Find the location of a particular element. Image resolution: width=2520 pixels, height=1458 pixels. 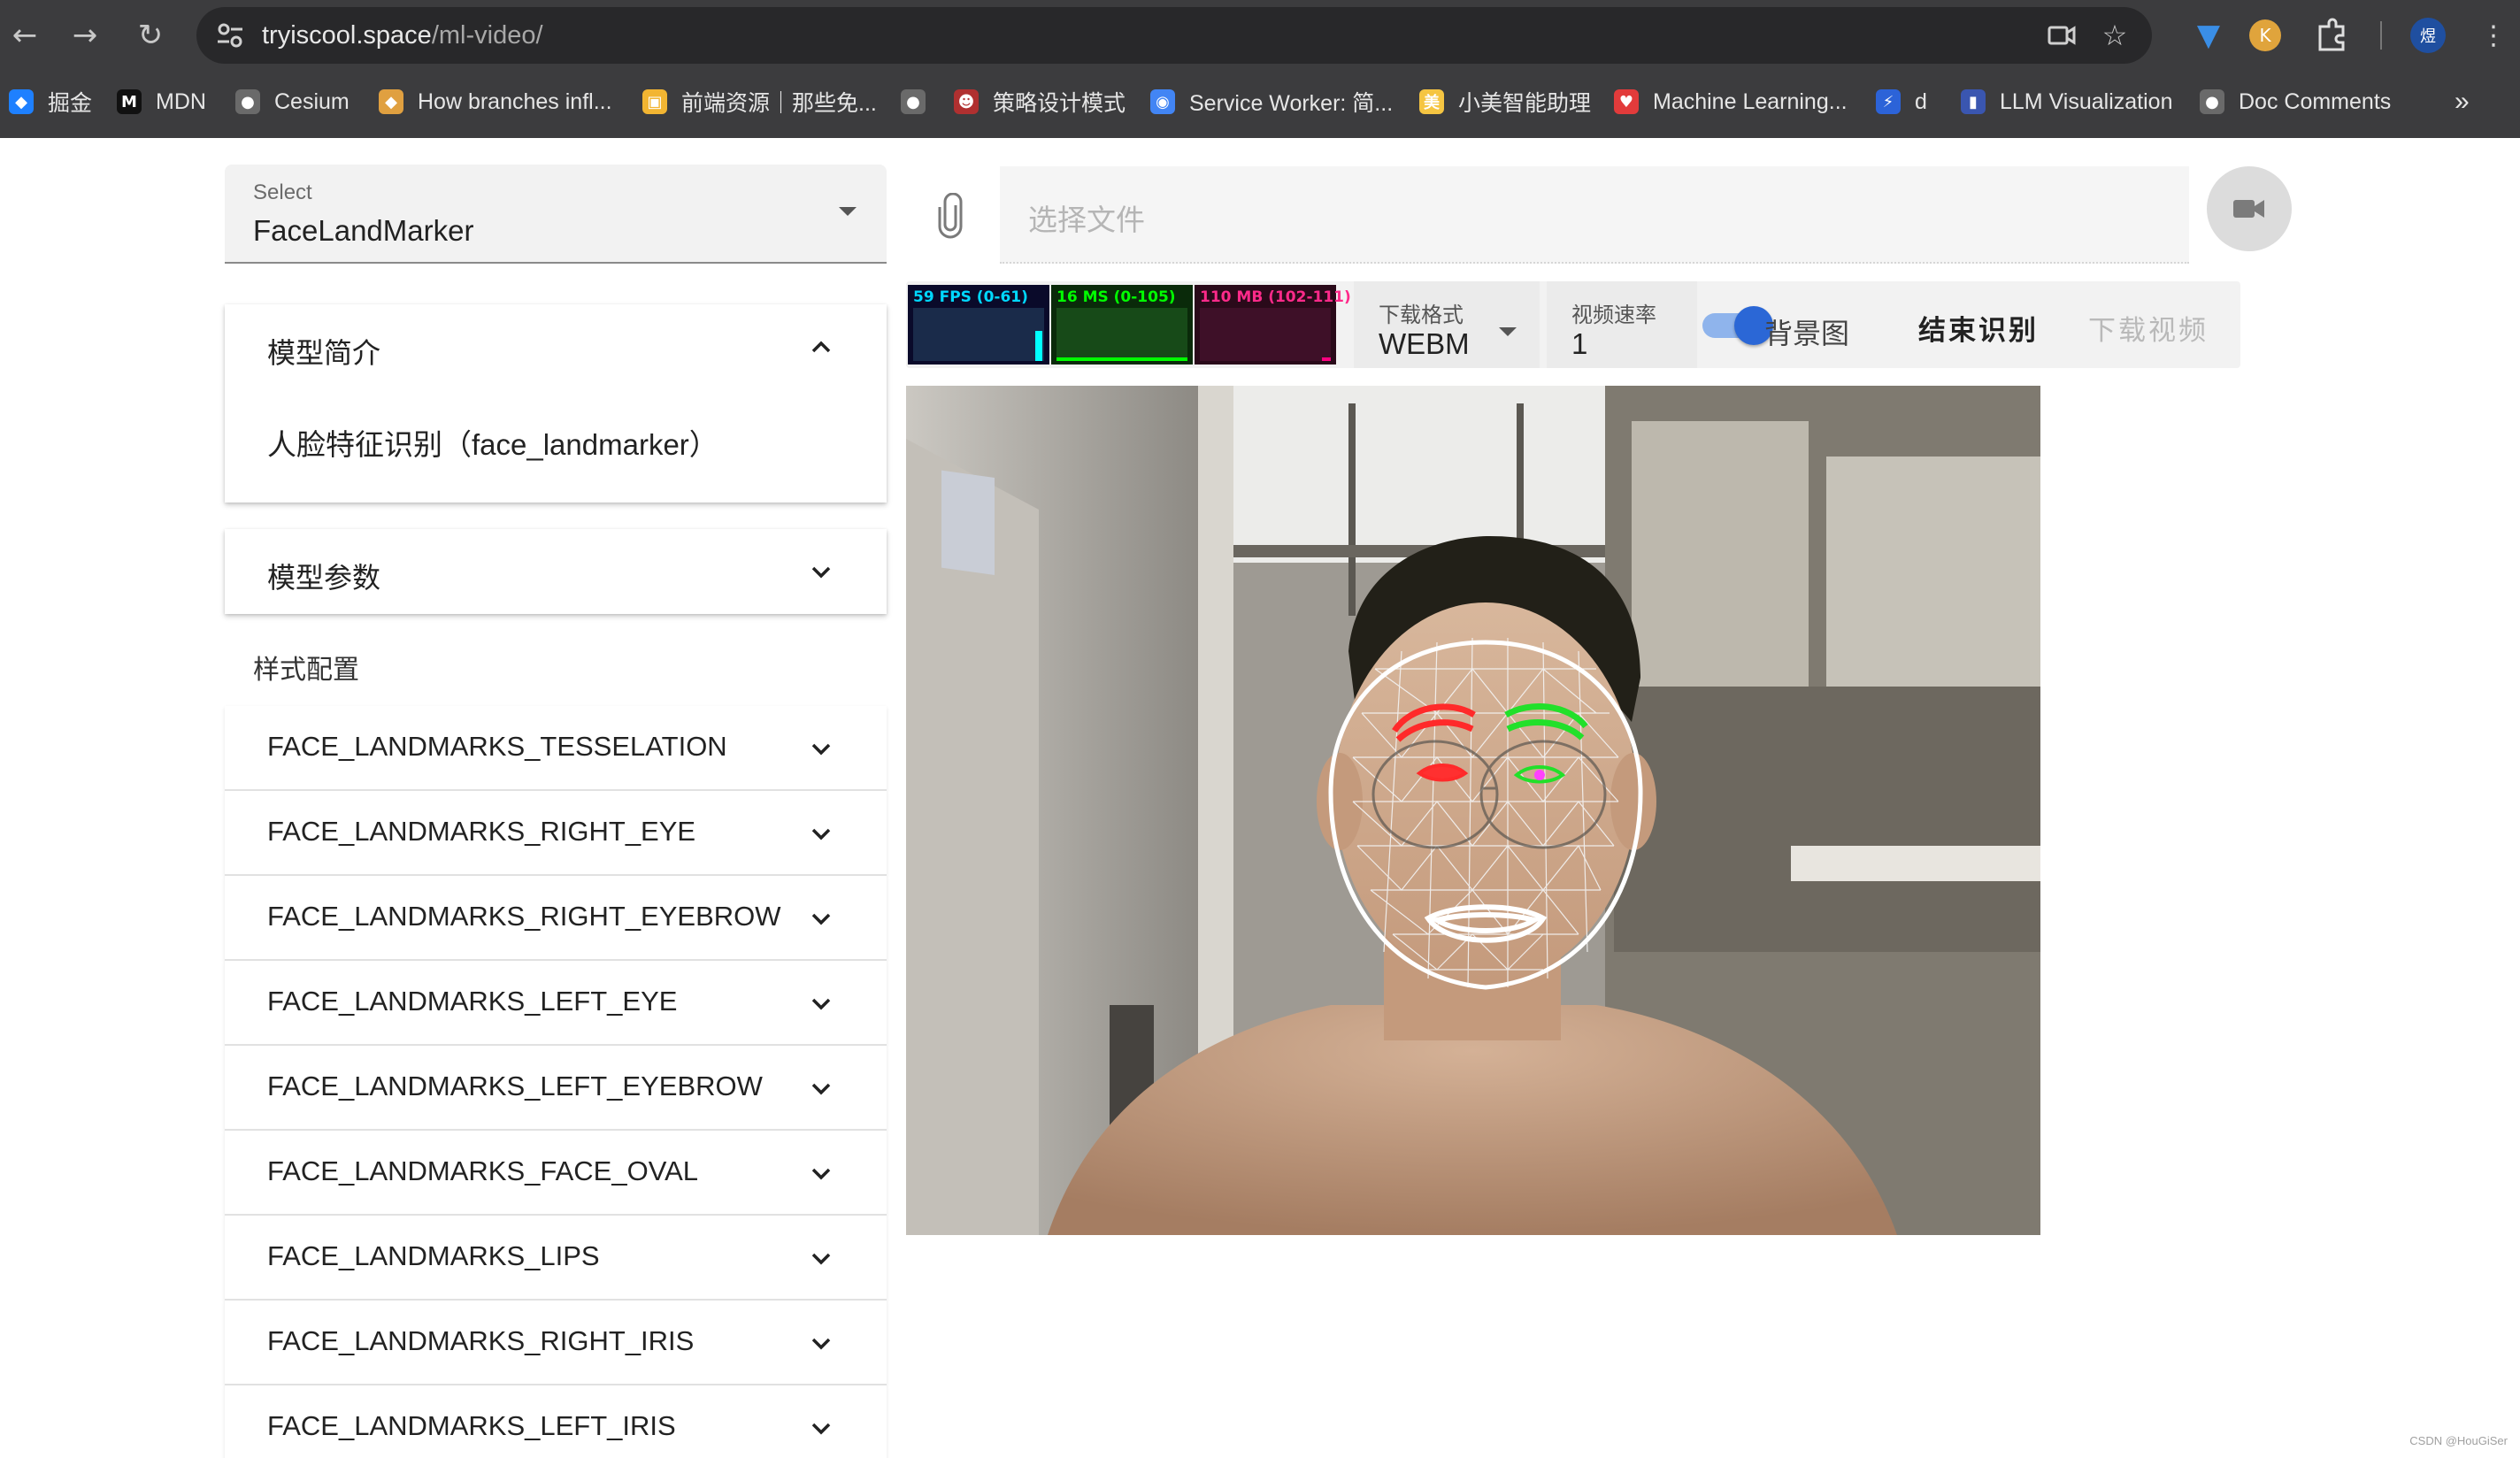

model-select: Select FaceLandMarker is located at coordinates (556, 214).